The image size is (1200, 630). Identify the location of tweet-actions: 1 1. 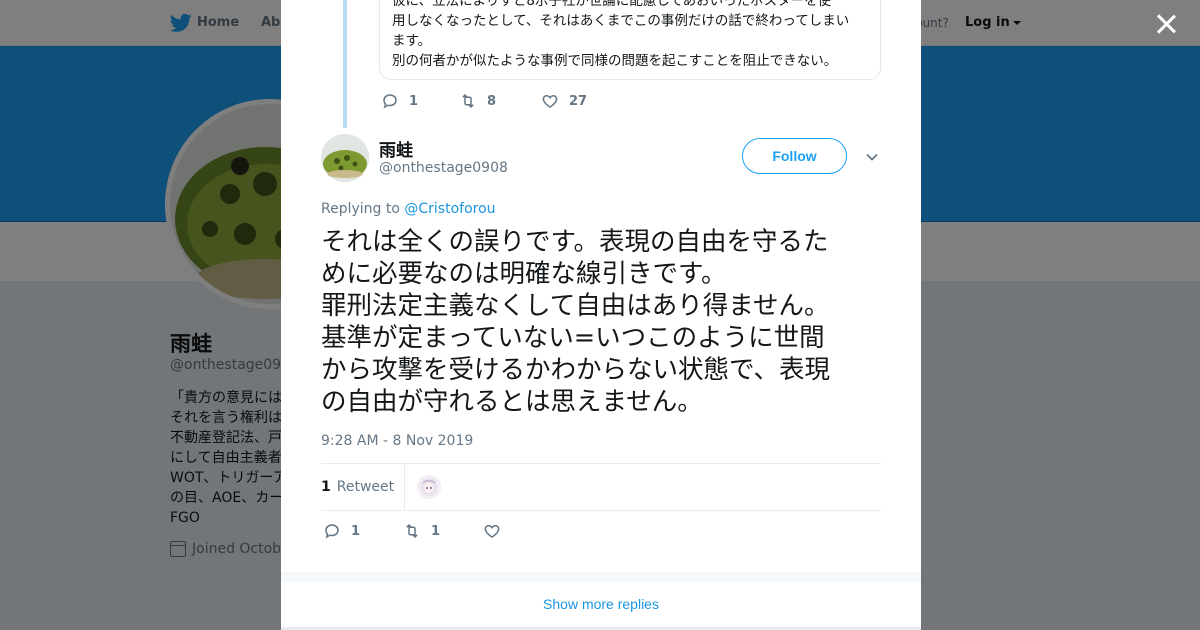
(417, 531).